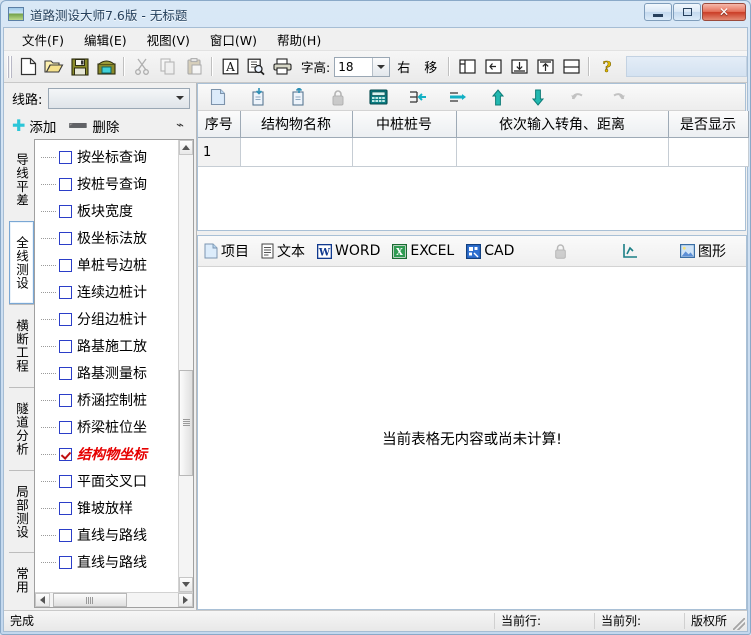  What do you see at coordinates (42, 600) in the screenshot?
I see `scroll-left-button` at bounding box center [42, 600].